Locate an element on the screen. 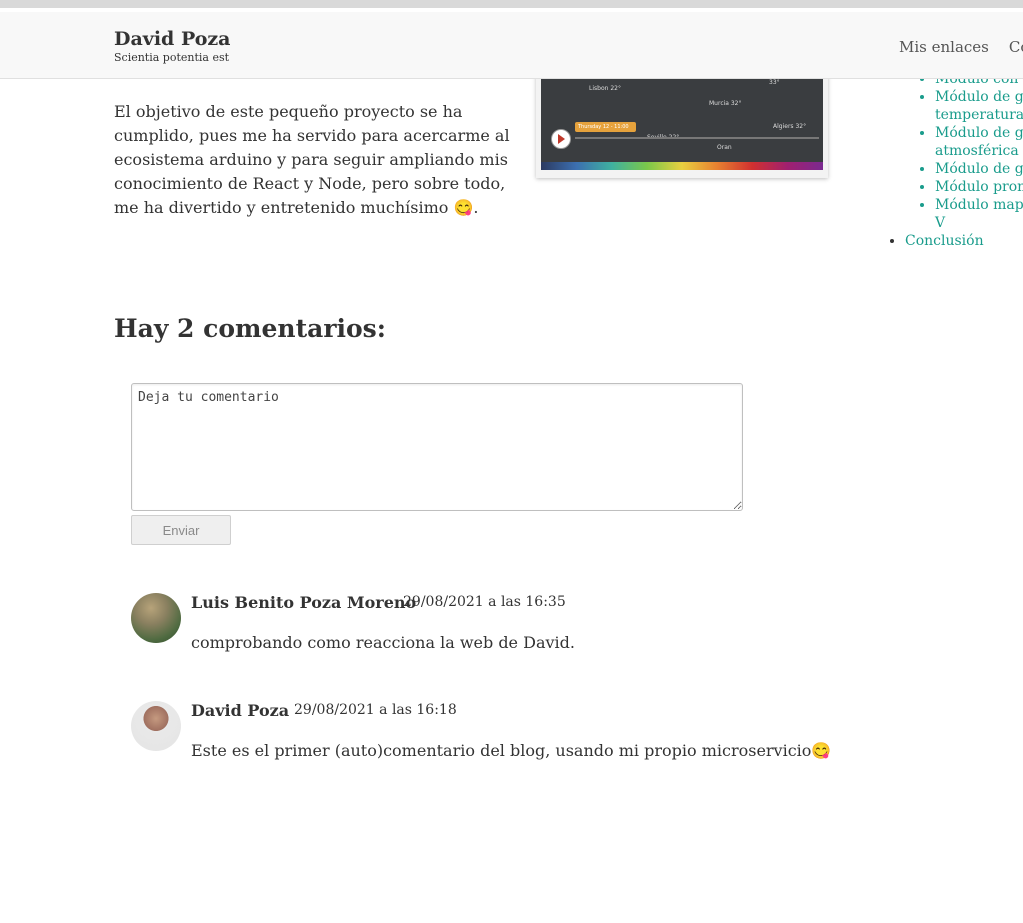 This screenshot has height=923, width=1023. comment-textarea is located at coordinates (437, 447).